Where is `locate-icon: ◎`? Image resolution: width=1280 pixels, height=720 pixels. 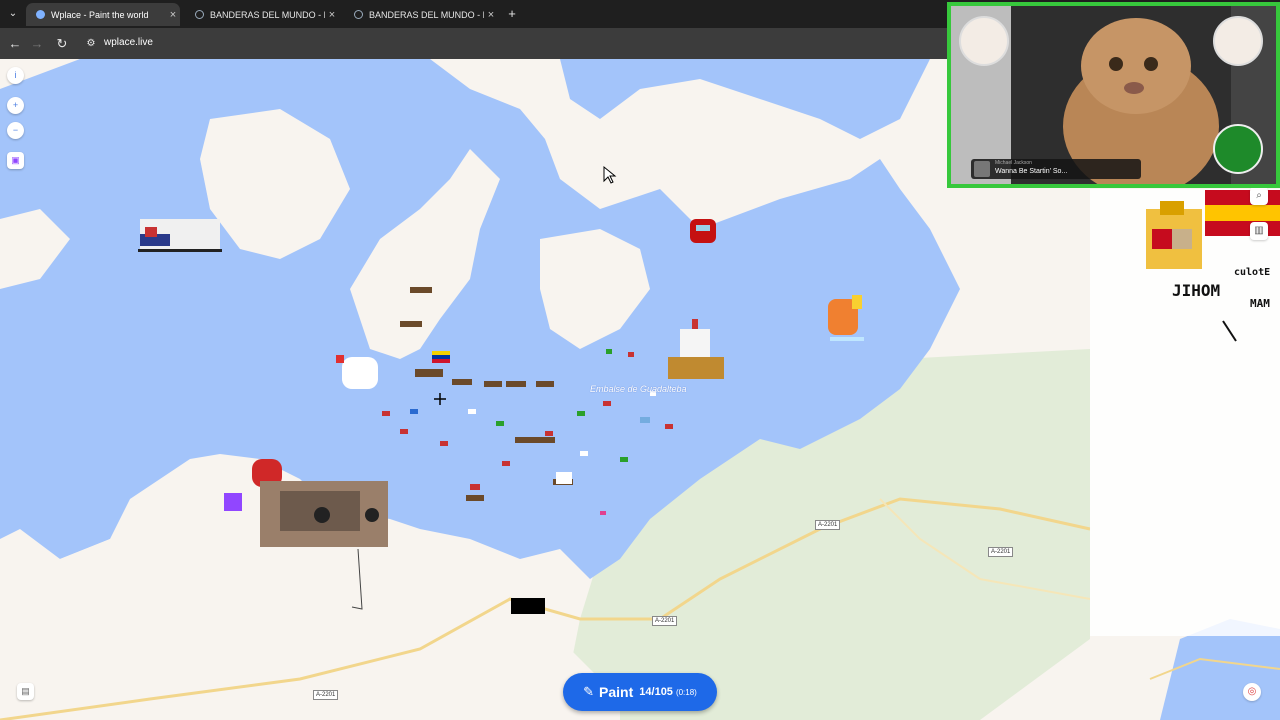 locate-icon: ◎ is located at coordinates (1252, 691).